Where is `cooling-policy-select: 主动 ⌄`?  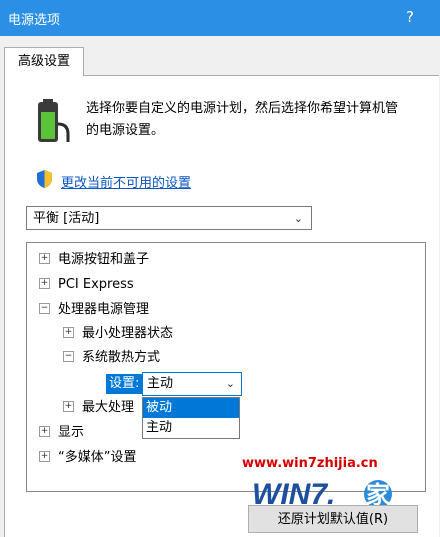
cooling-policy-select: 主动 ⌄ is located at coordinates (192, 384).